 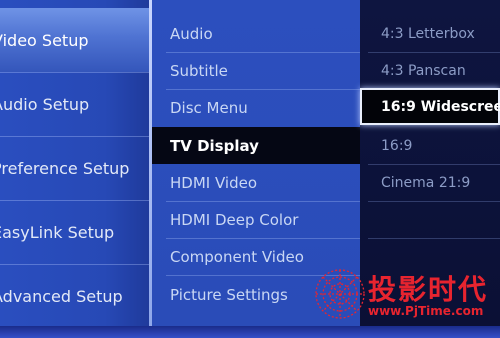 I want to click on left-menu-item-video-setup: Video Setup, so click(x=75, y=40).